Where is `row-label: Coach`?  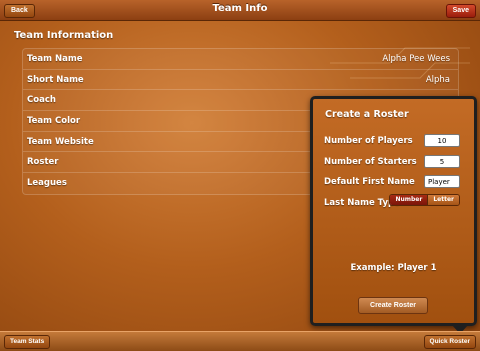
row-label: Coach is located at coordinates (41, 100).